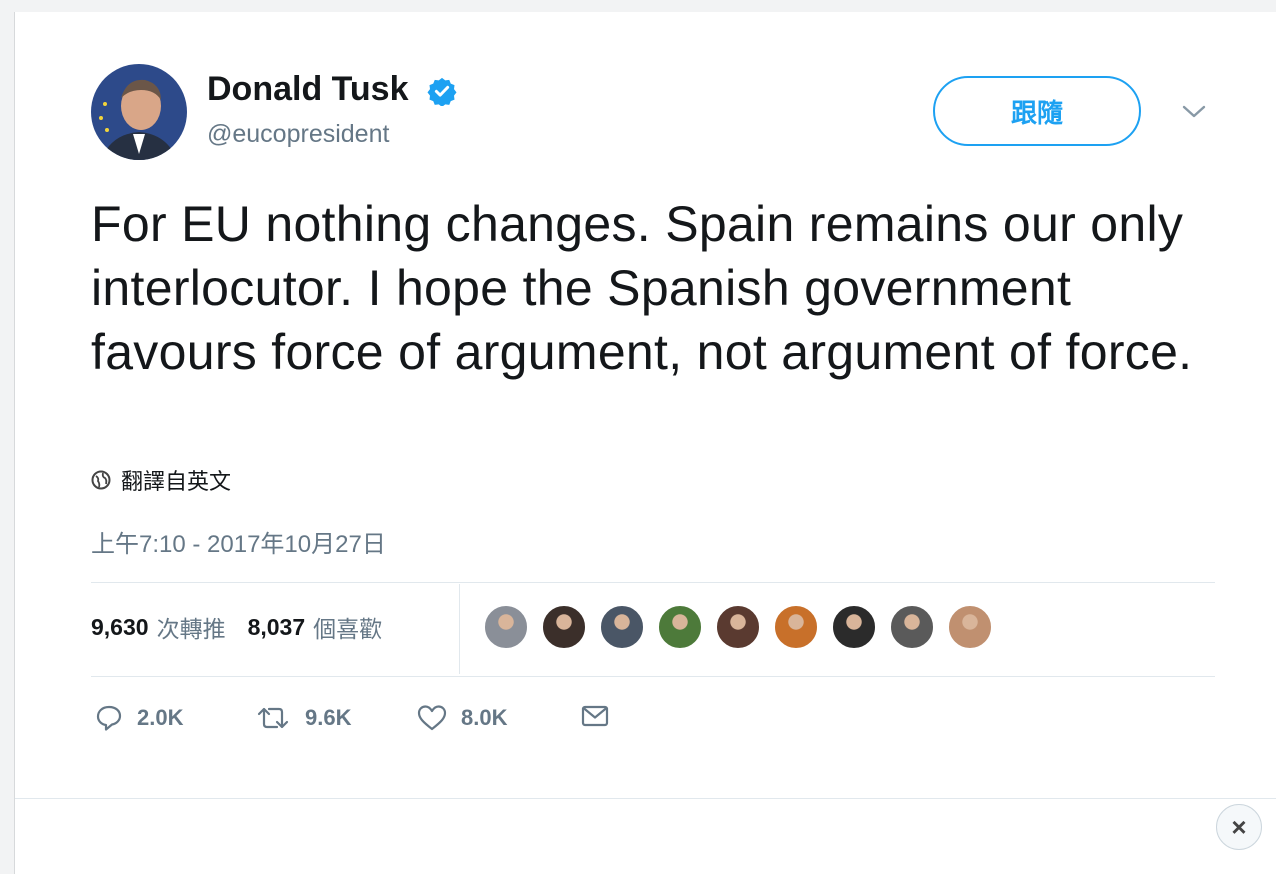 The height and width of the screenshot is (874, 1276). I want to click on display-name: Donald Tusk, so click(308, 89).